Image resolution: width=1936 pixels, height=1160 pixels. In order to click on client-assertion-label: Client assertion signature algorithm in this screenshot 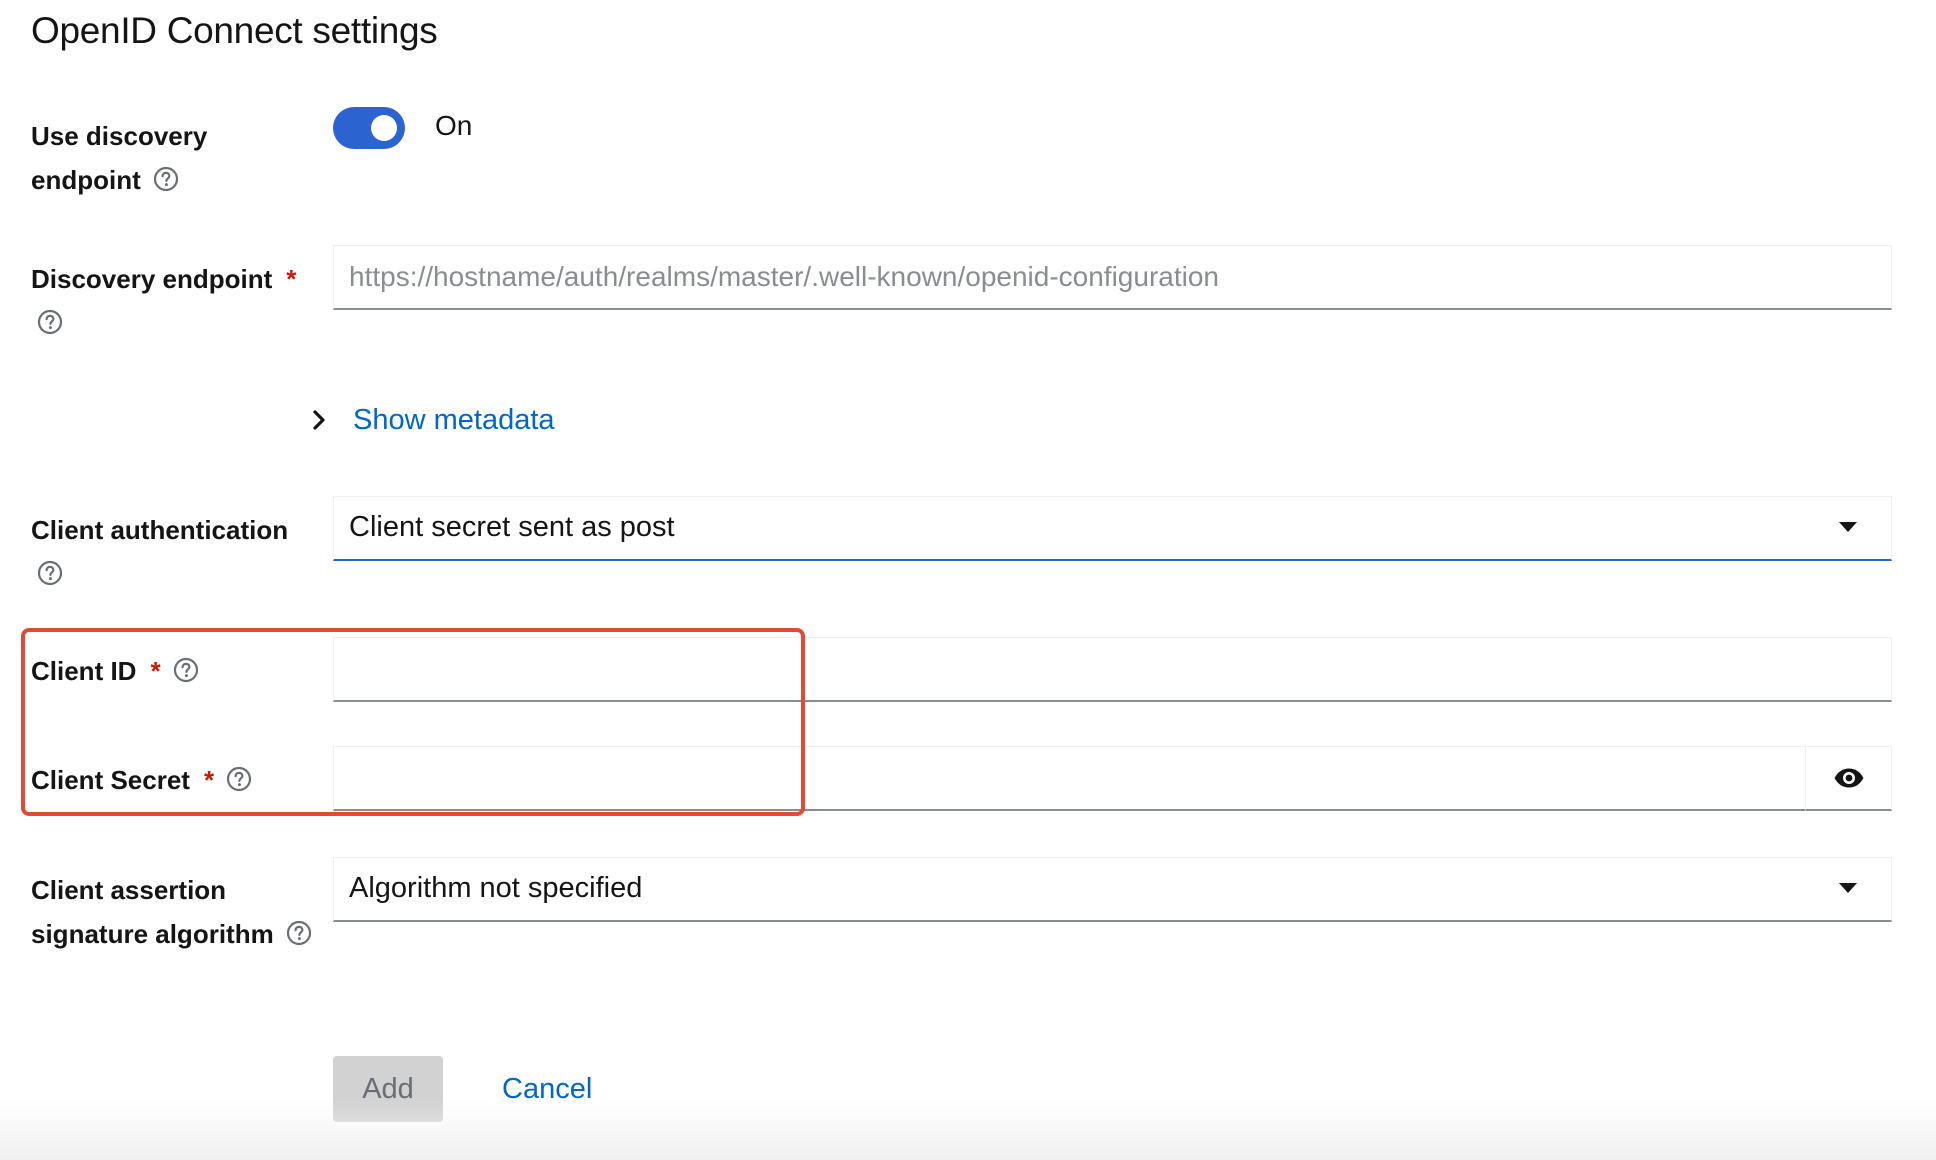, I will do `click(171, 912)`.